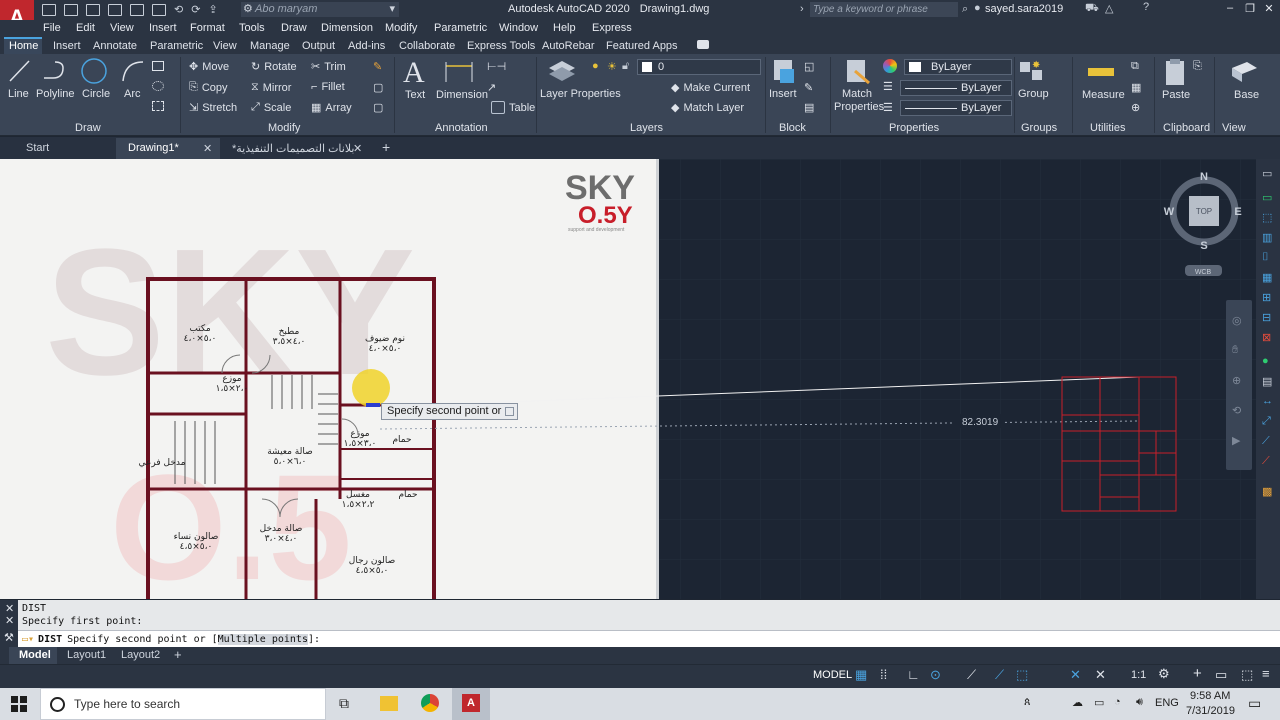  Describe the element at coordinates (176, 46) in the screenshot. I see `tab-parametric: Parametric` at that location.